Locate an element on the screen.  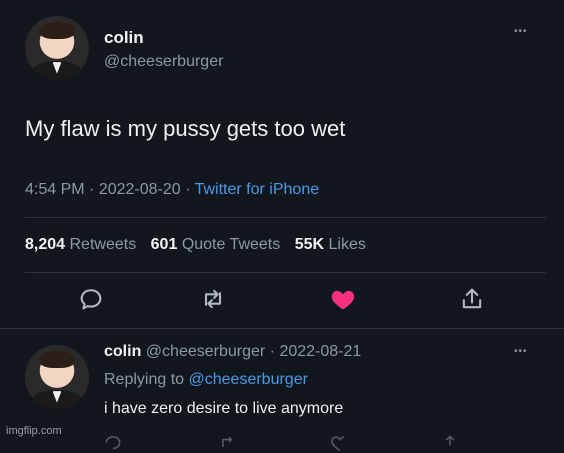
author-avatar is located at coordinates (57, 48).